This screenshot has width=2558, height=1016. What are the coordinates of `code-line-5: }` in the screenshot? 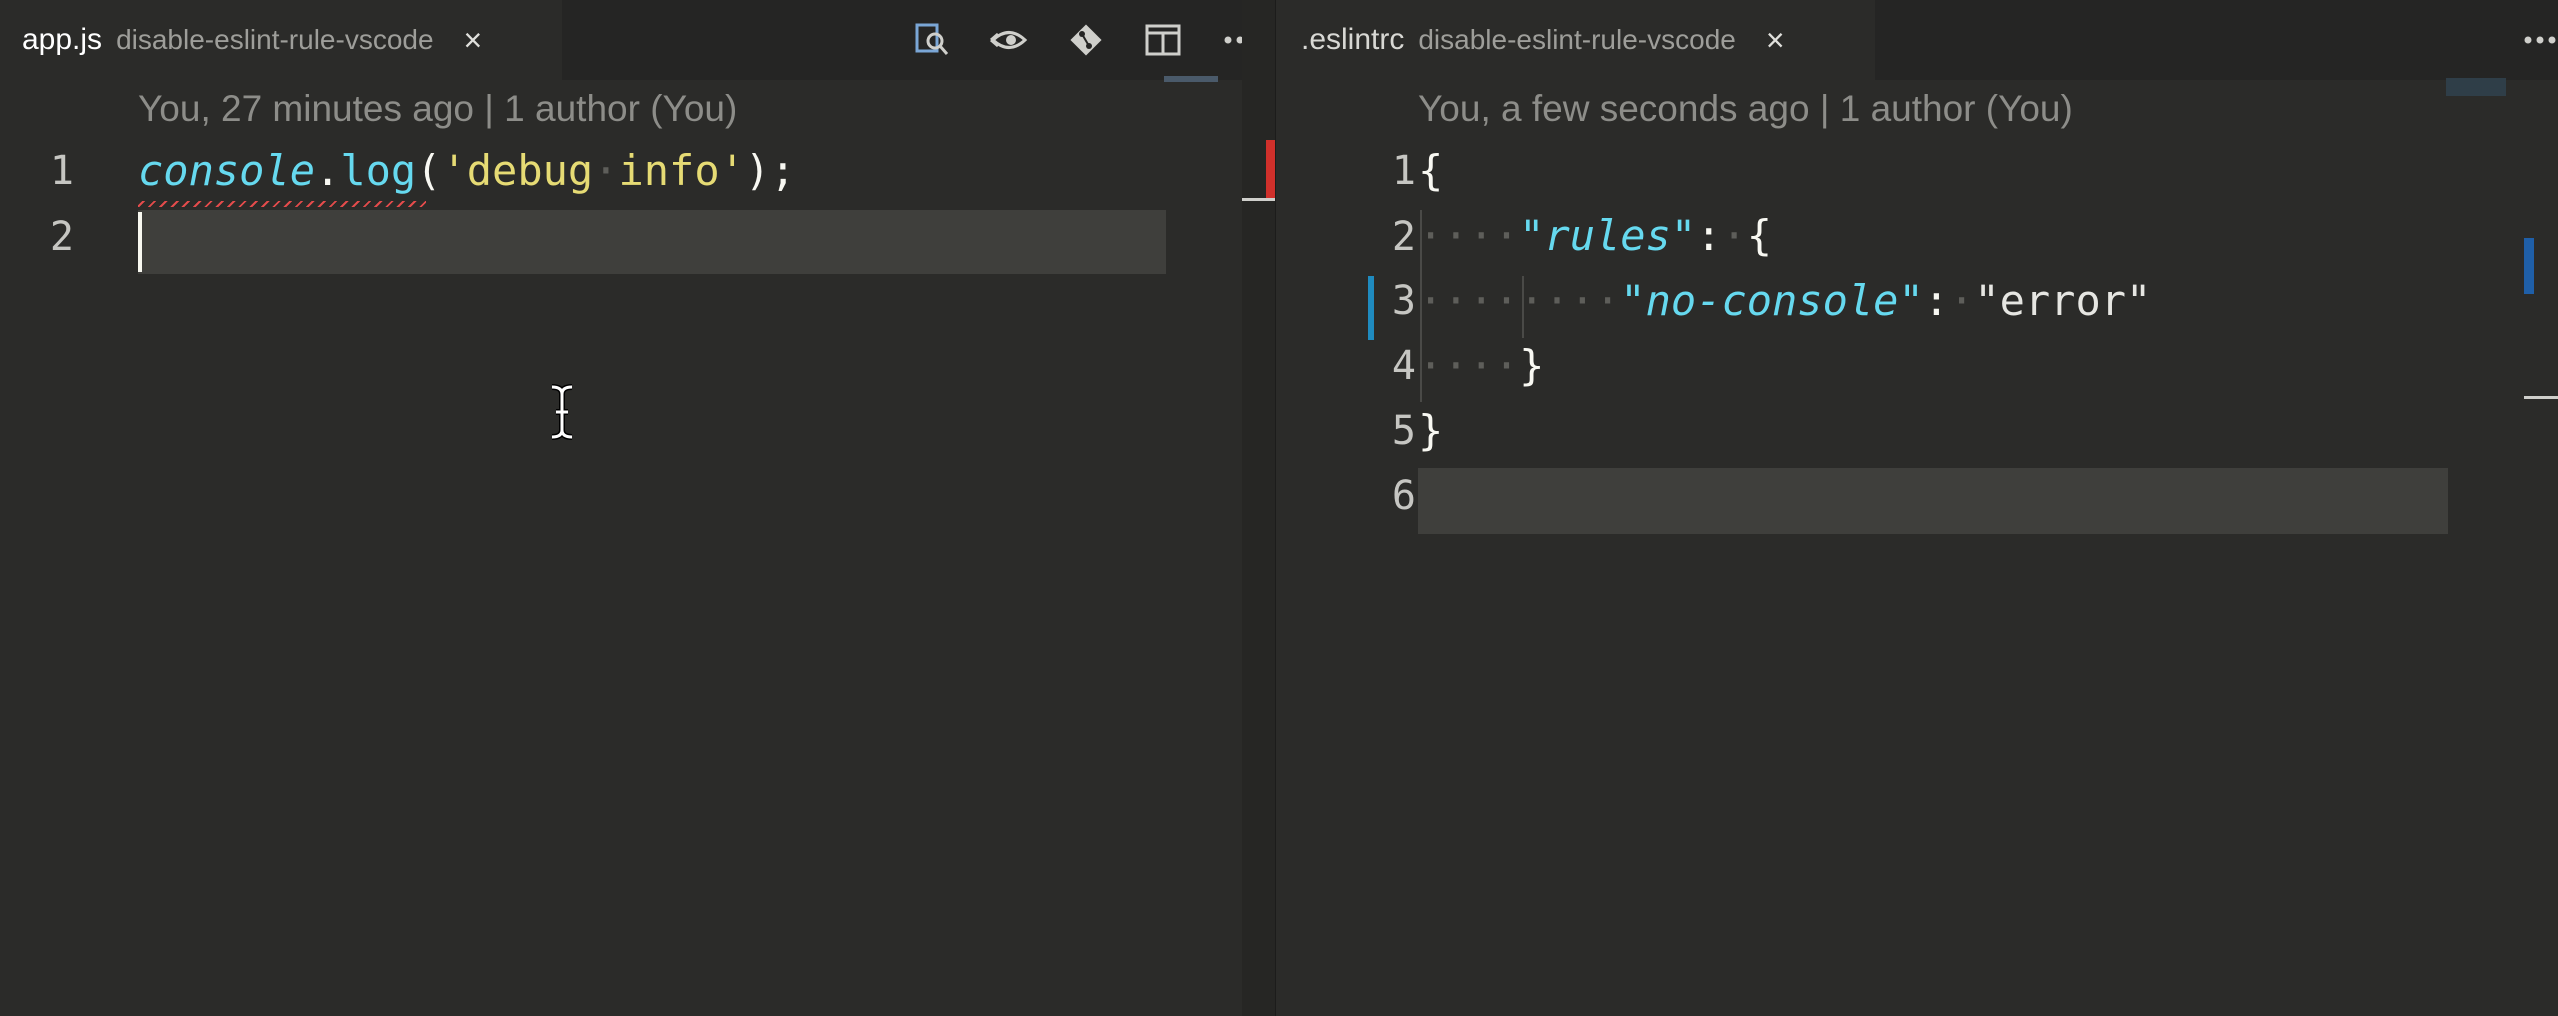 It's located at (1430, 430).